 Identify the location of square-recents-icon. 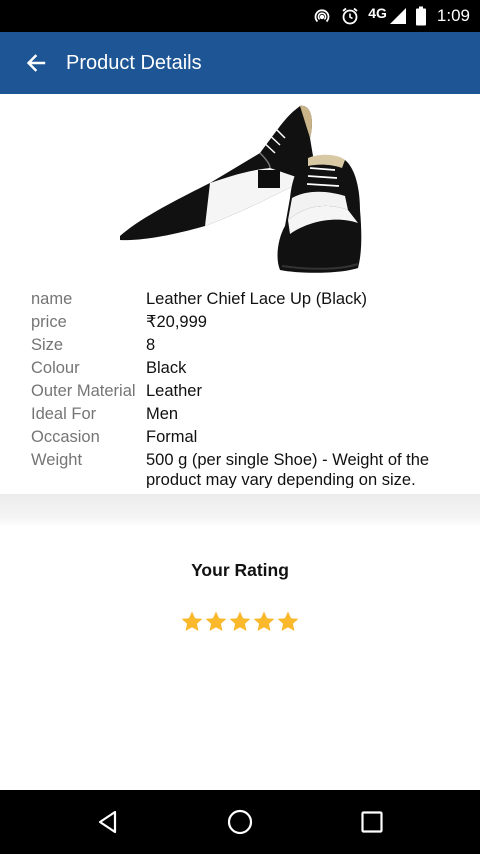
(372, 822).